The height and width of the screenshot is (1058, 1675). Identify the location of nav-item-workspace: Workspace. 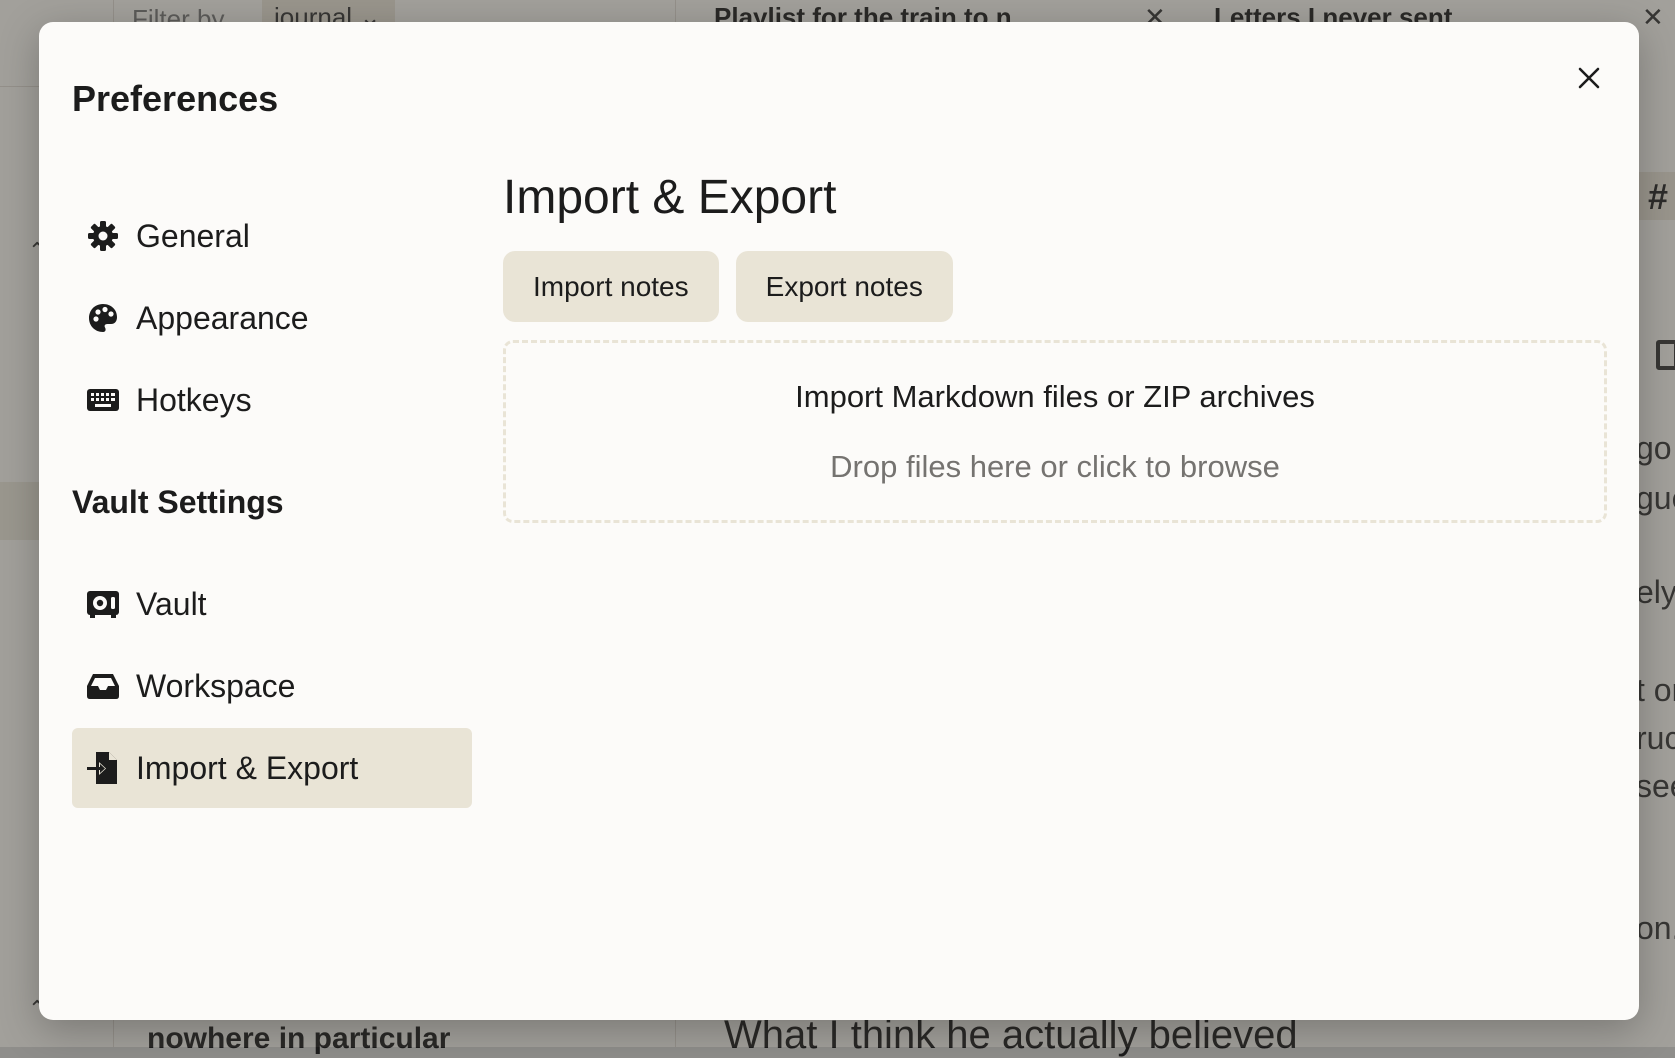
(272, 686).